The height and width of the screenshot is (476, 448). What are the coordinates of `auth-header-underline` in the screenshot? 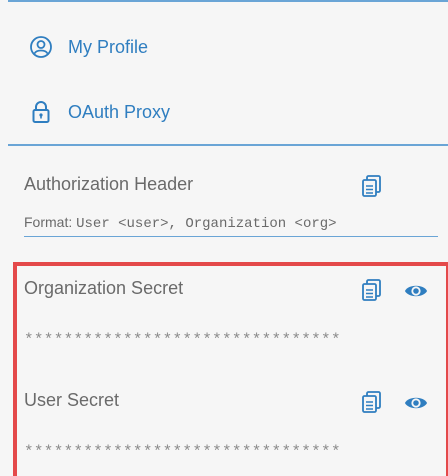 It's located at (231, 236).